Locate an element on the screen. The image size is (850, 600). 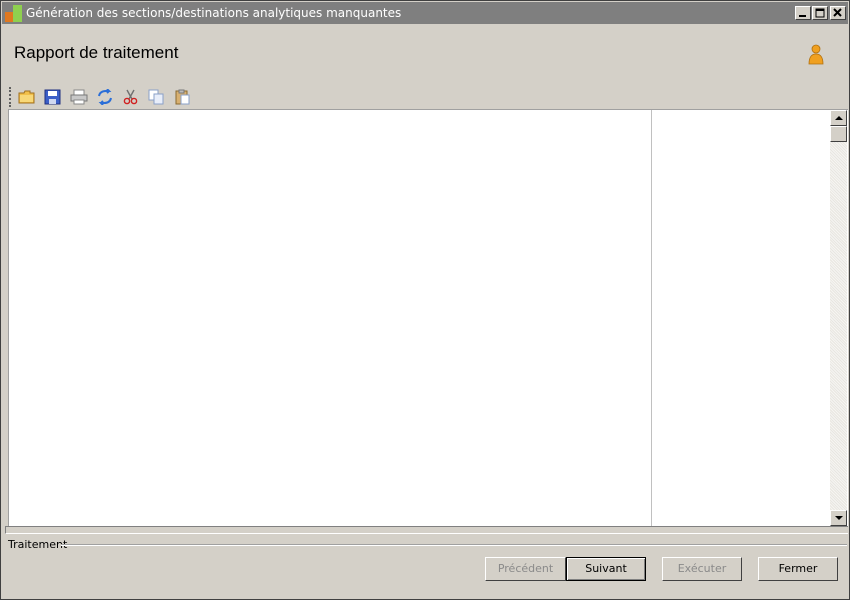
scroll-up-button is located at coordinates (838, 118).